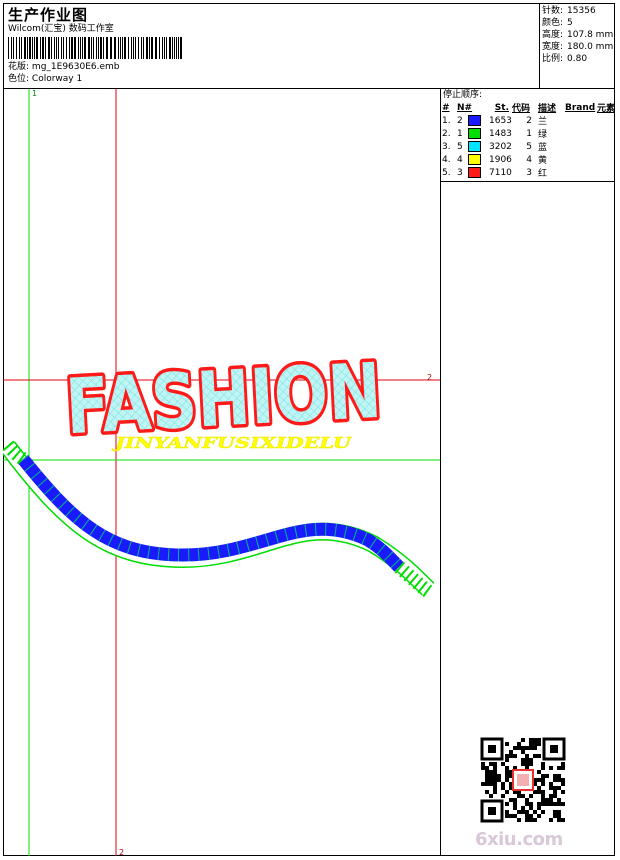 This screenshot has width=620, height=860. I want to click on subtitle-text: JINYANFUSIXIDELU, so click(231, 443).